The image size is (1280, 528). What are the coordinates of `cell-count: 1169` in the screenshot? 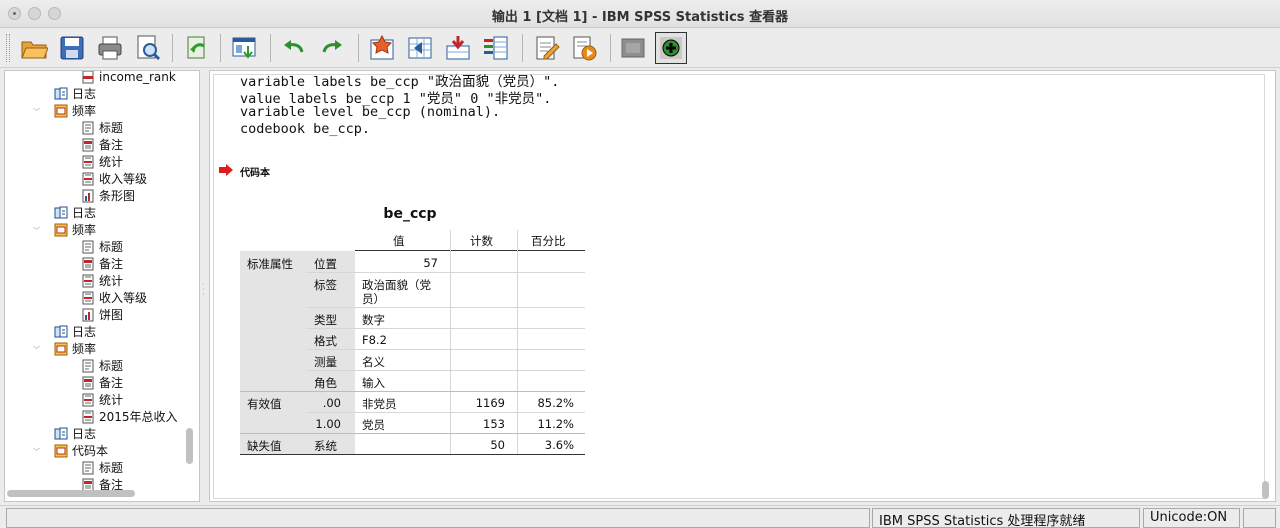 It's located at (490, 403).